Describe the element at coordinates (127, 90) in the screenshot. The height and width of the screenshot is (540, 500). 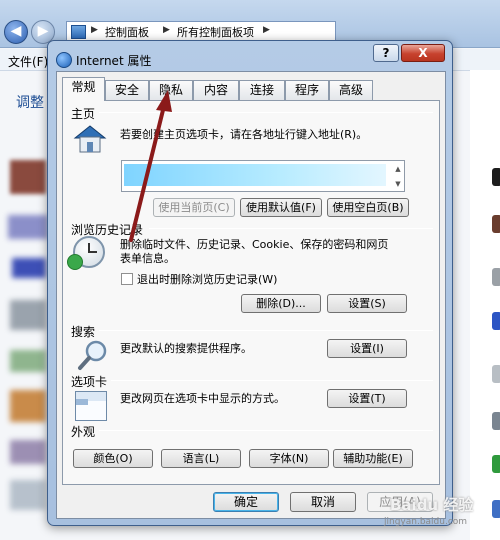
I see `tab-security: 安全` at that location.